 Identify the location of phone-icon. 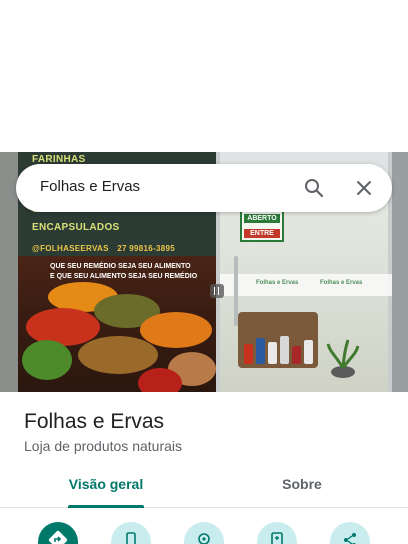
(131, 538).